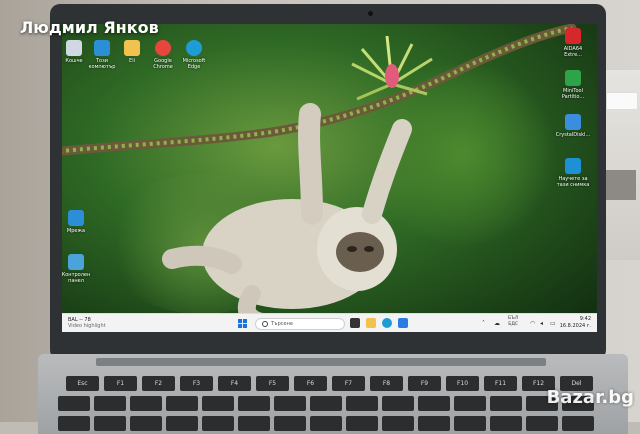 This screenshot has width=640, height=434. What do you see at coordinates (321, 362) in the screenshot?
I see `laptop-hinge` at bounding box center [321, 362].